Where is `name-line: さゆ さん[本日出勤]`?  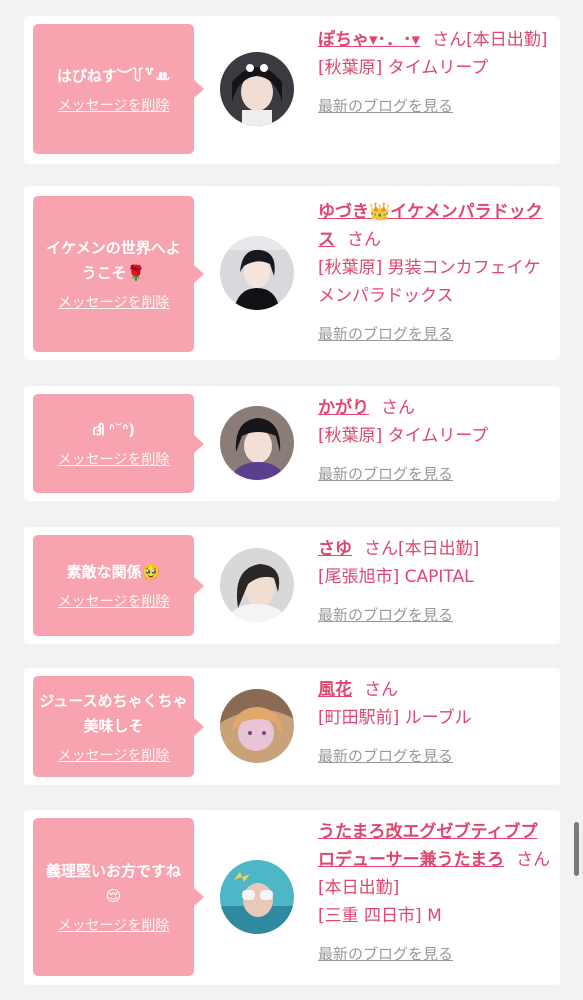 name-line: さゆ さん[本日出勤] is located at coordinates (436, 549).